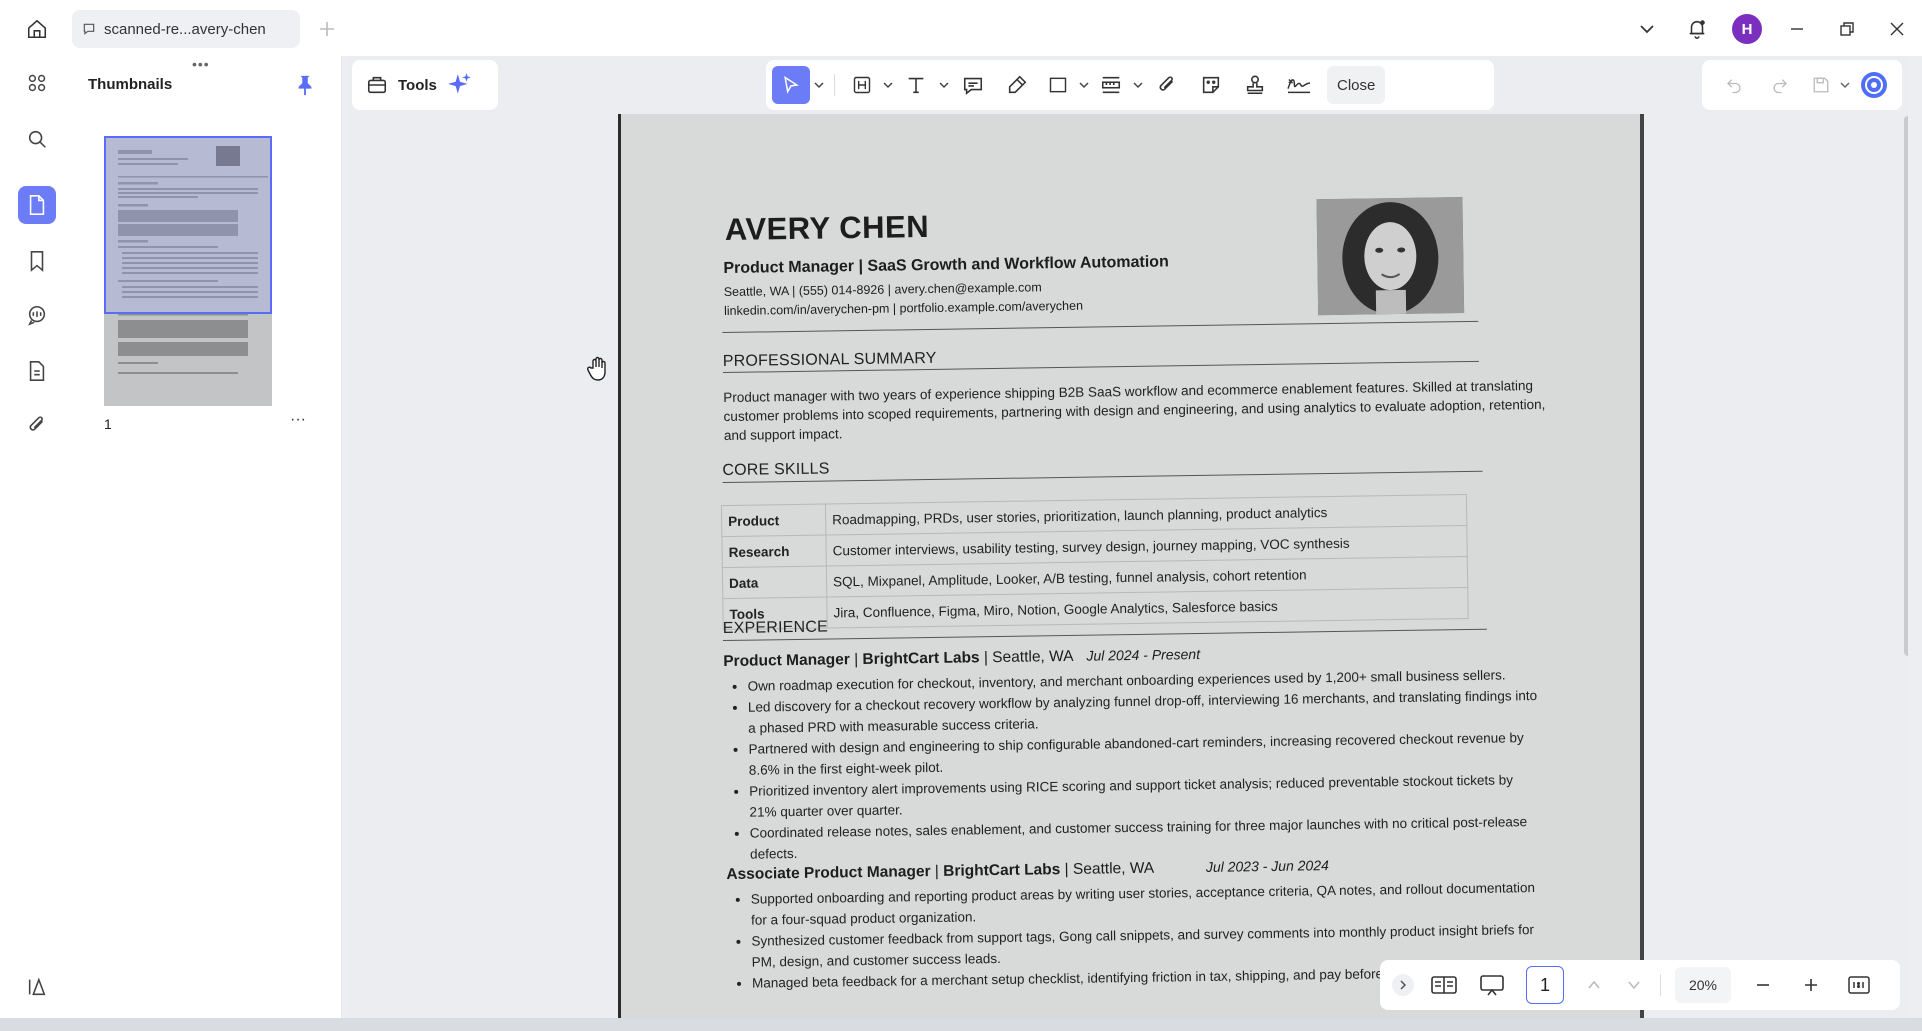 This screenshot has height=1031, width=1922. I want to click on ruler-icon, so click(1111, 85).